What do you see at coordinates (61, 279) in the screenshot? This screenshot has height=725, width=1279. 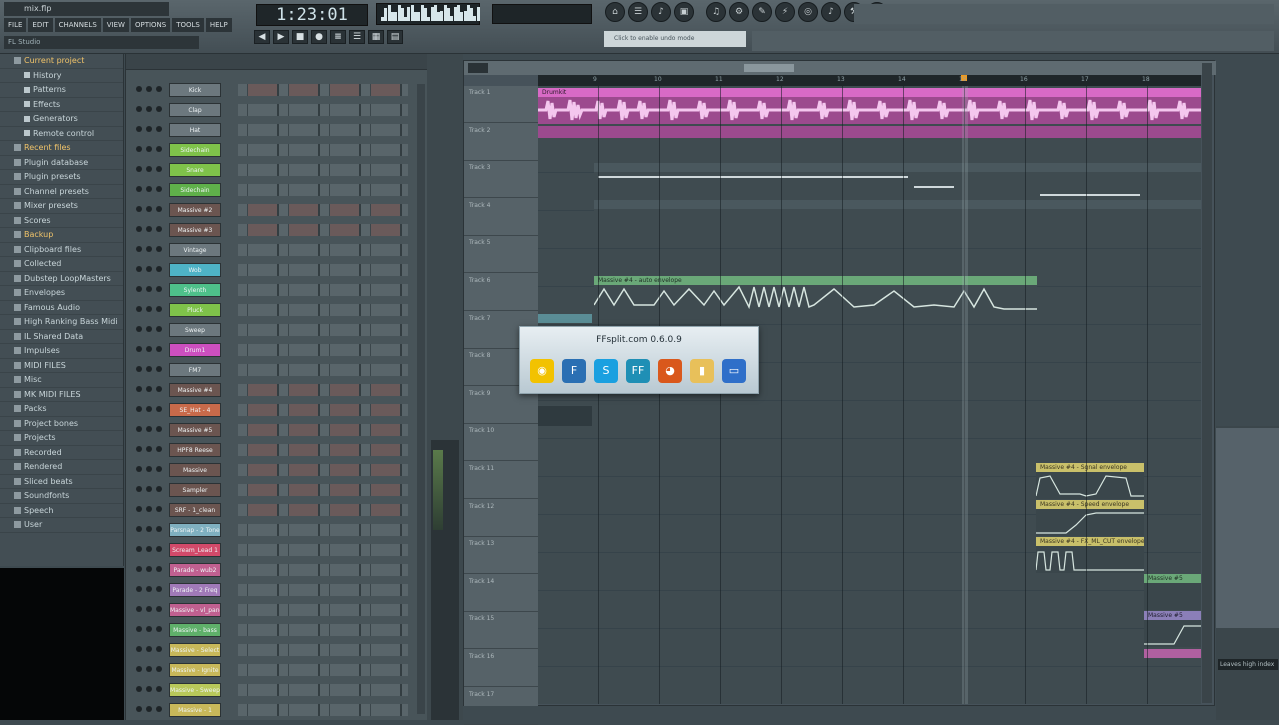 I see `browser-item: Dubstep LoopMasters` at bounding box center [61, 279].